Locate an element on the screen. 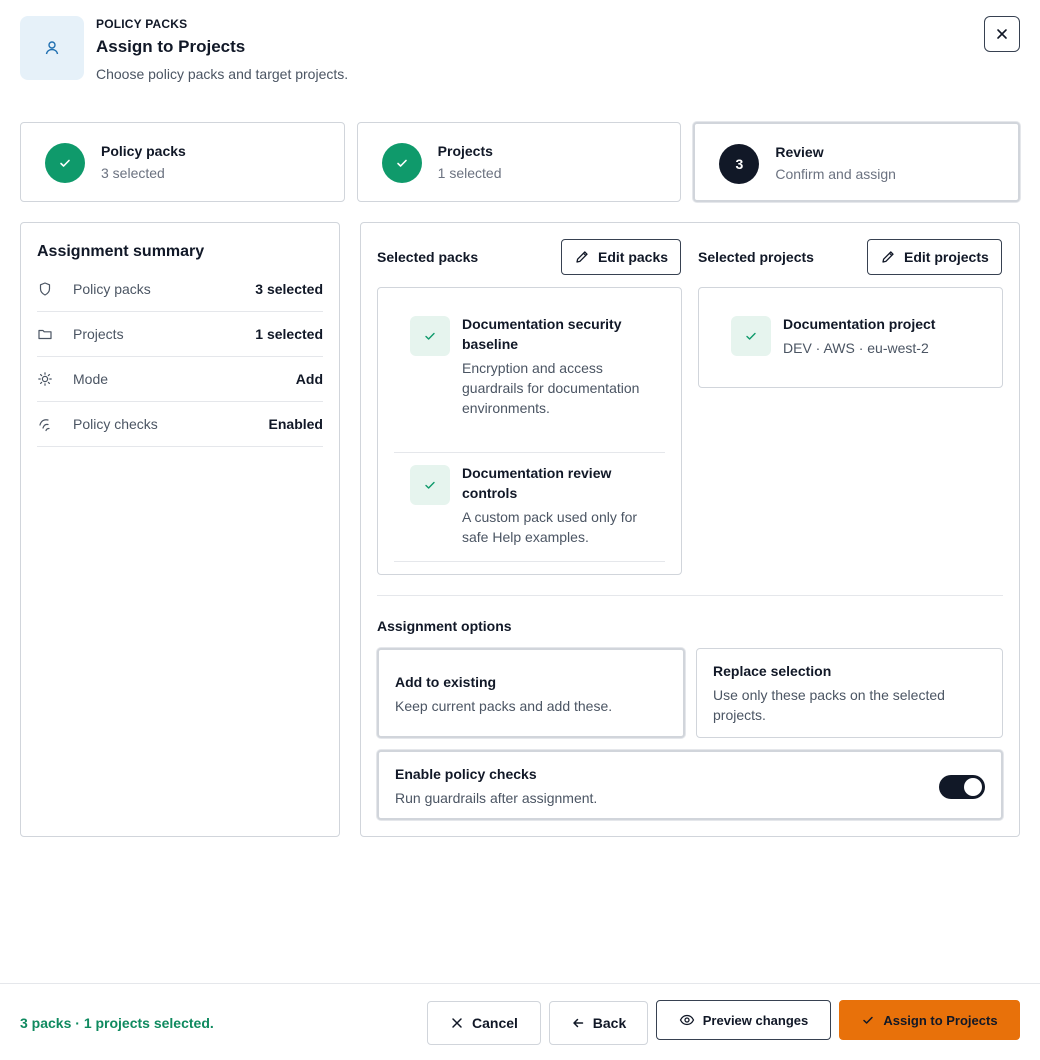  summary-value: Add is located at coordinates (309, 379).